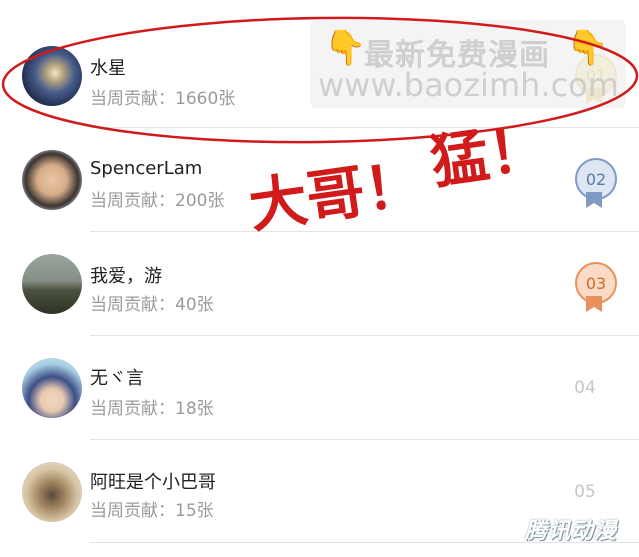  I want to click on bronze-medal-icon: 03, so click(595, 288).